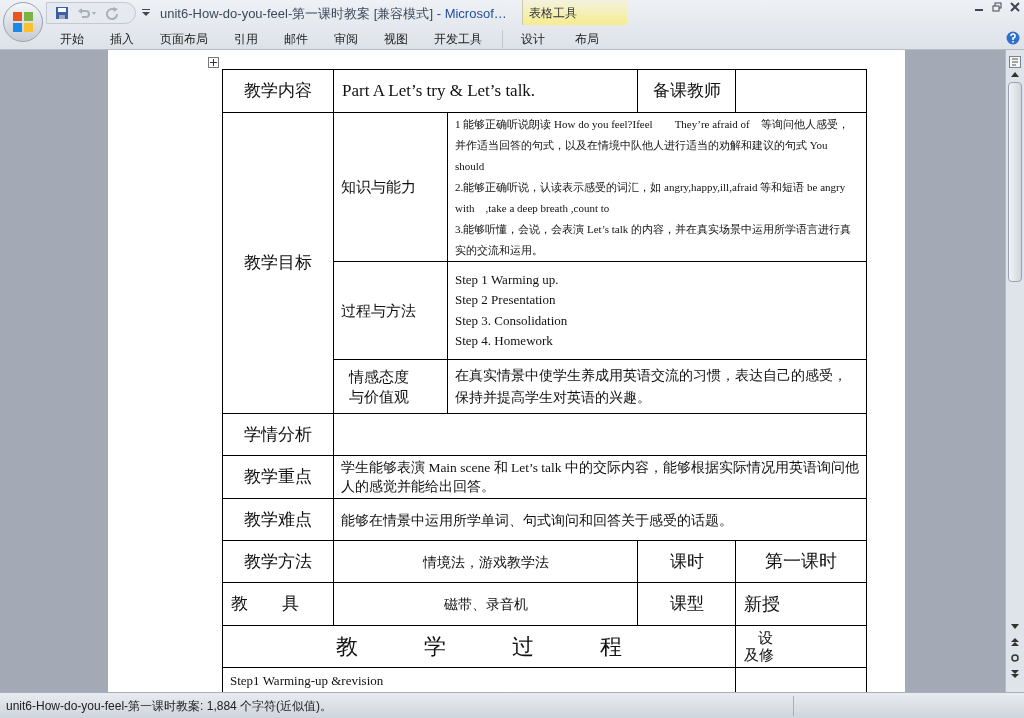  Describe the element at coordinates (246, 39) in the screenshot. I see `ribbon-tab: 引用` at that location.